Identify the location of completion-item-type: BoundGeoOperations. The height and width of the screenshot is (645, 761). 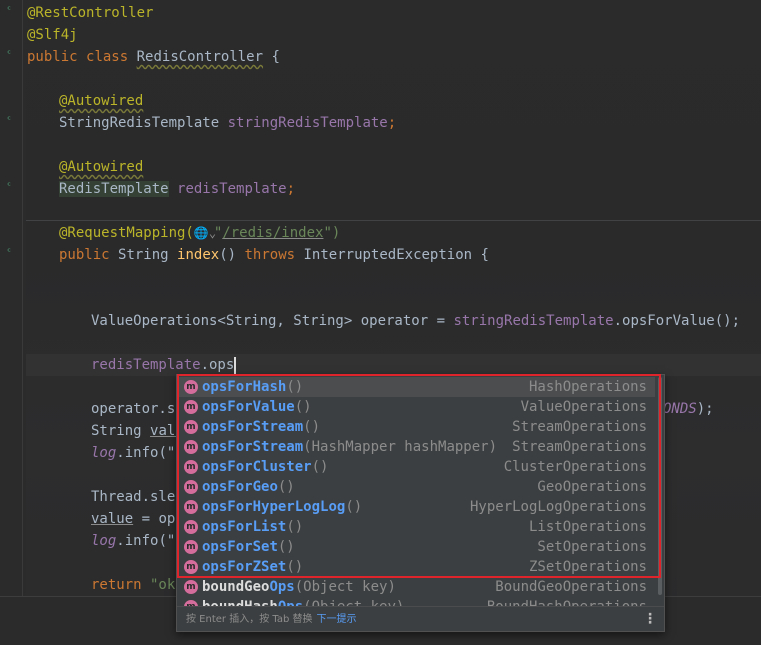
(571, 587).